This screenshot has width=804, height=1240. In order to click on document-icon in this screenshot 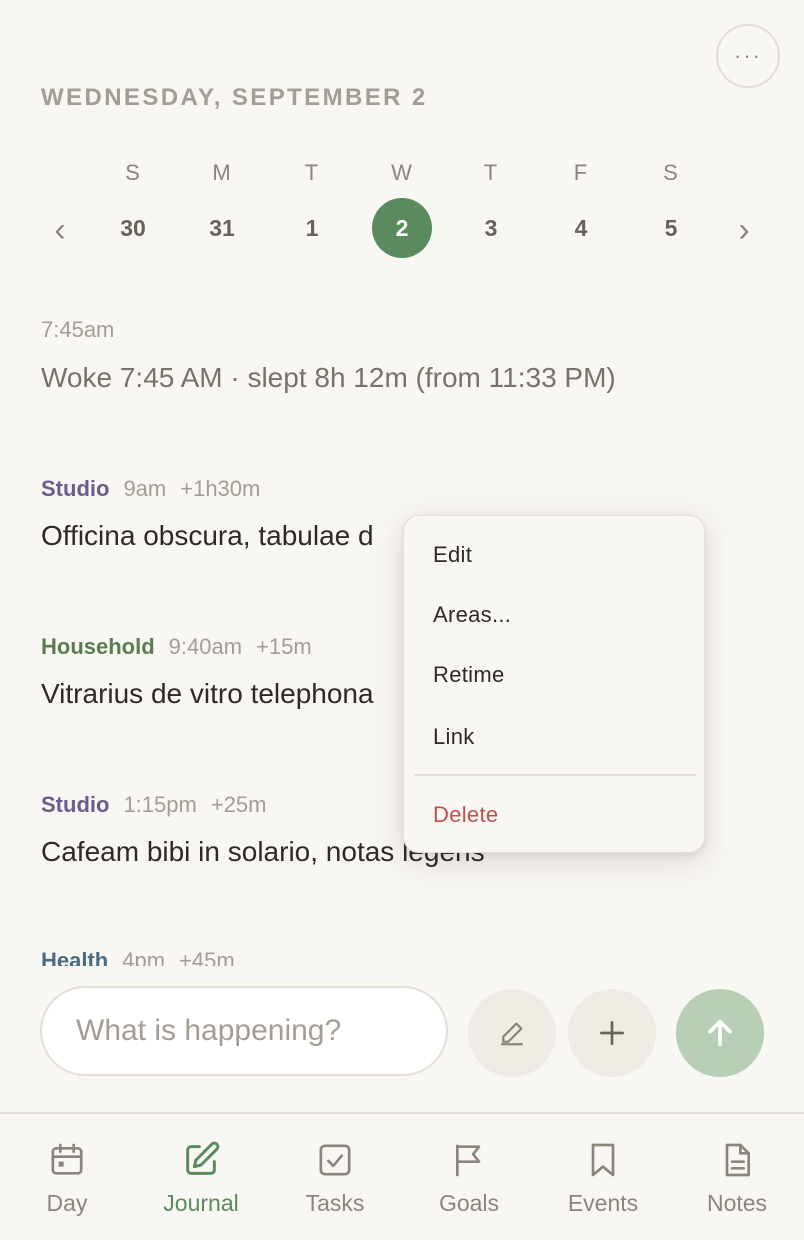, I will do `click(737, 1160)`.